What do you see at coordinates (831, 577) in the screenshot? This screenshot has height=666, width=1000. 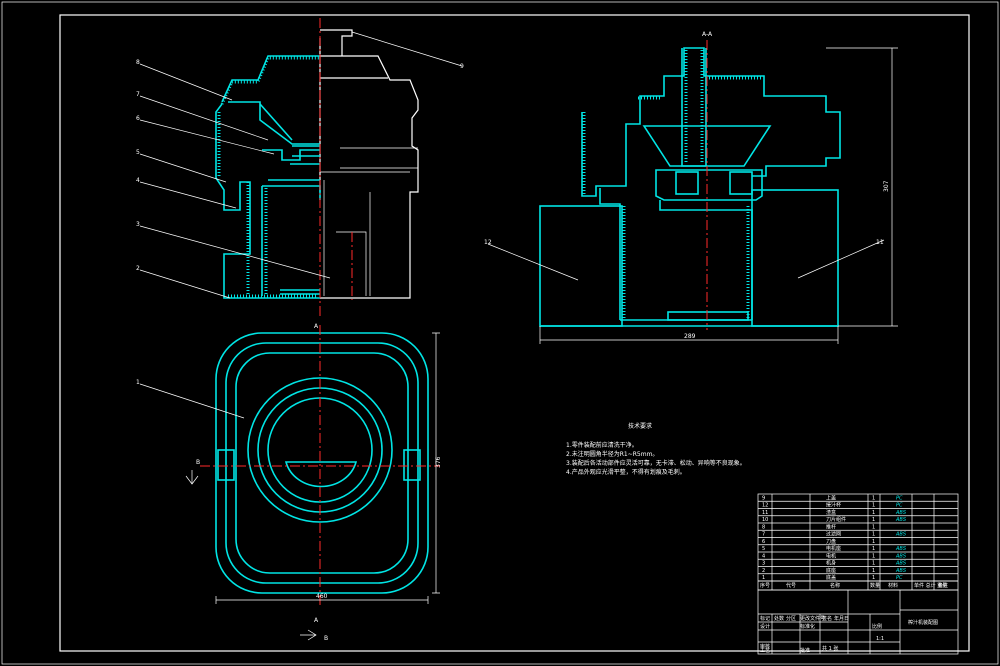 I see `parts-row-name: 底盖` at bounding box center [831, 577].